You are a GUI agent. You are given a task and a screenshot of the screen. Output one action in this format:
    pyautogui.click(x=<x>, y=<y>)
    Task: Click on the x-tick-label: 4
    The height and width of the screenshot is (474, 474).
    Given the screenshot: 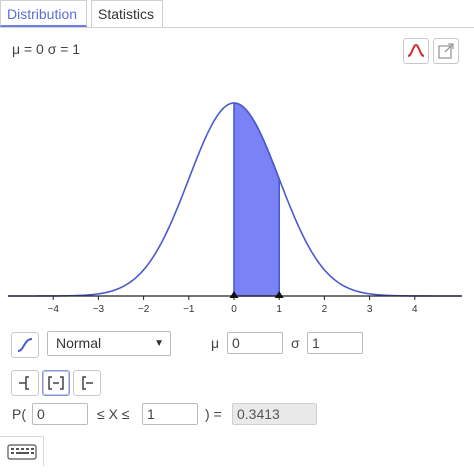 What is the action you would take?
    pyautogui.click(x=415, y=309)
    